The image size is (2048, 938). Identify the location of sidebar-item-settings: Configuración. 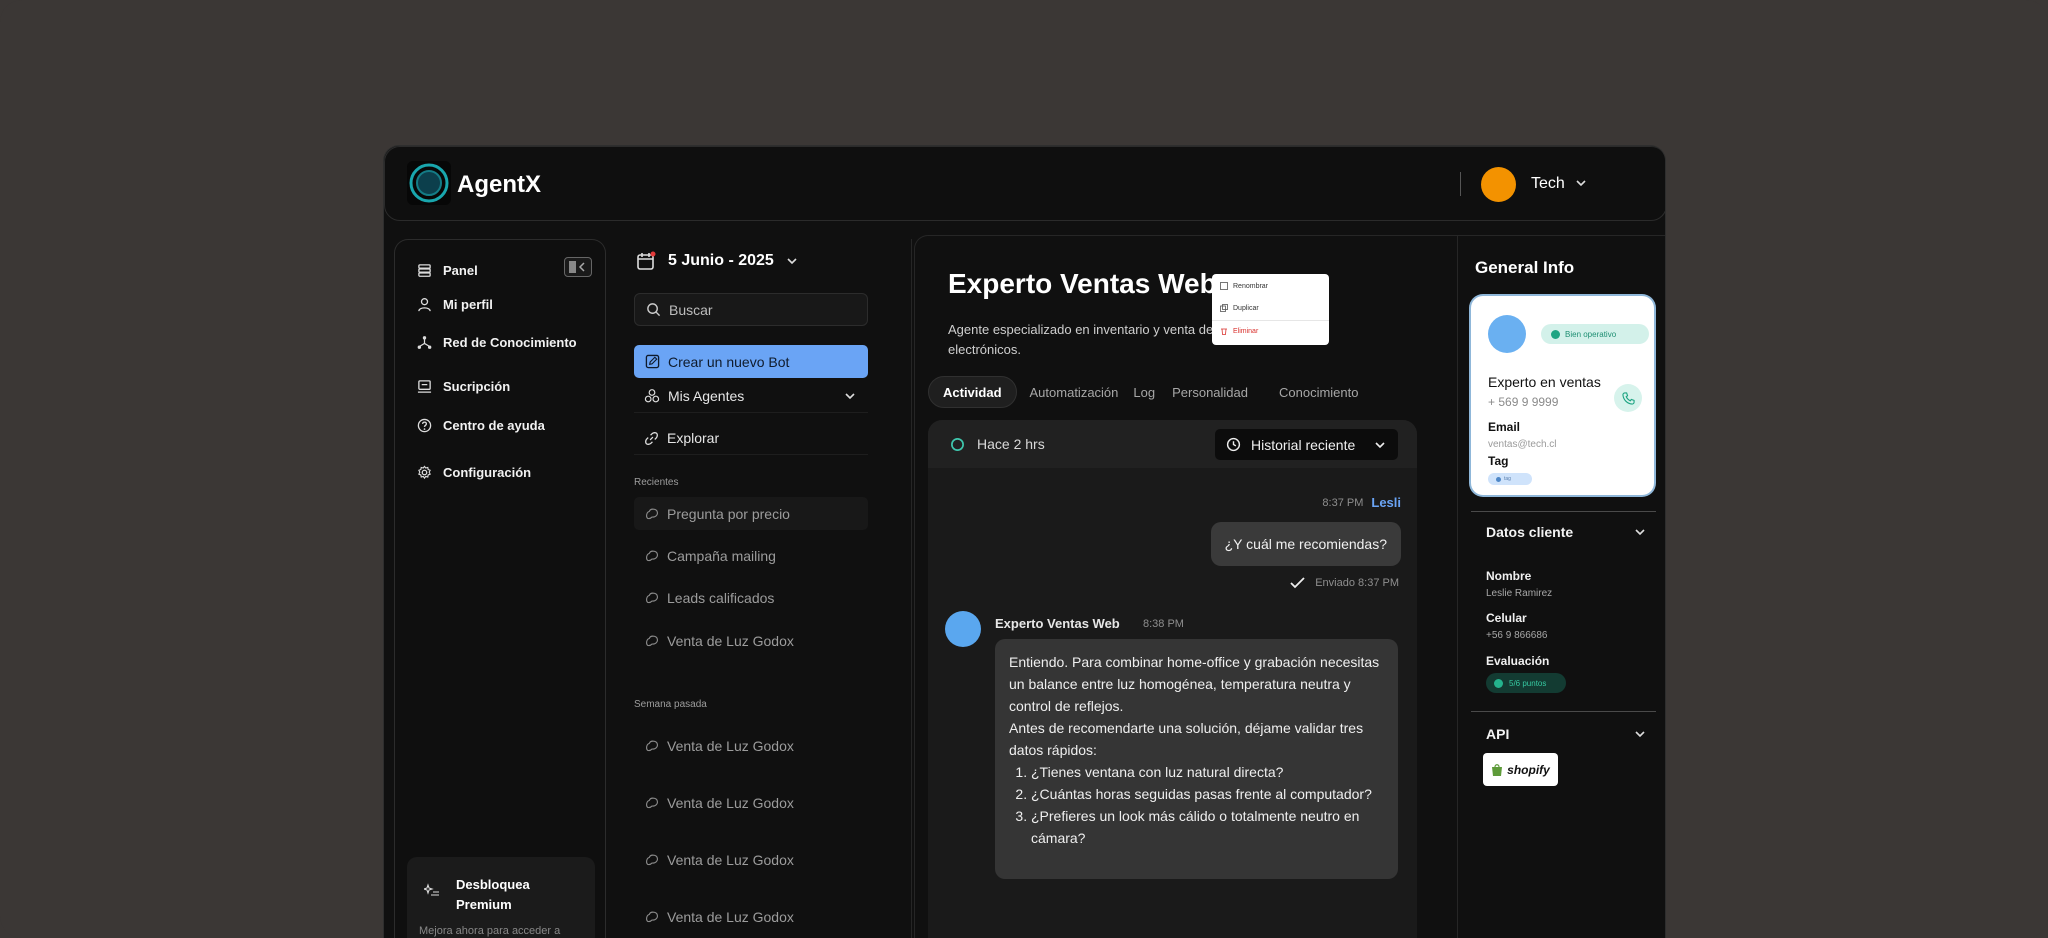
(474, 472).